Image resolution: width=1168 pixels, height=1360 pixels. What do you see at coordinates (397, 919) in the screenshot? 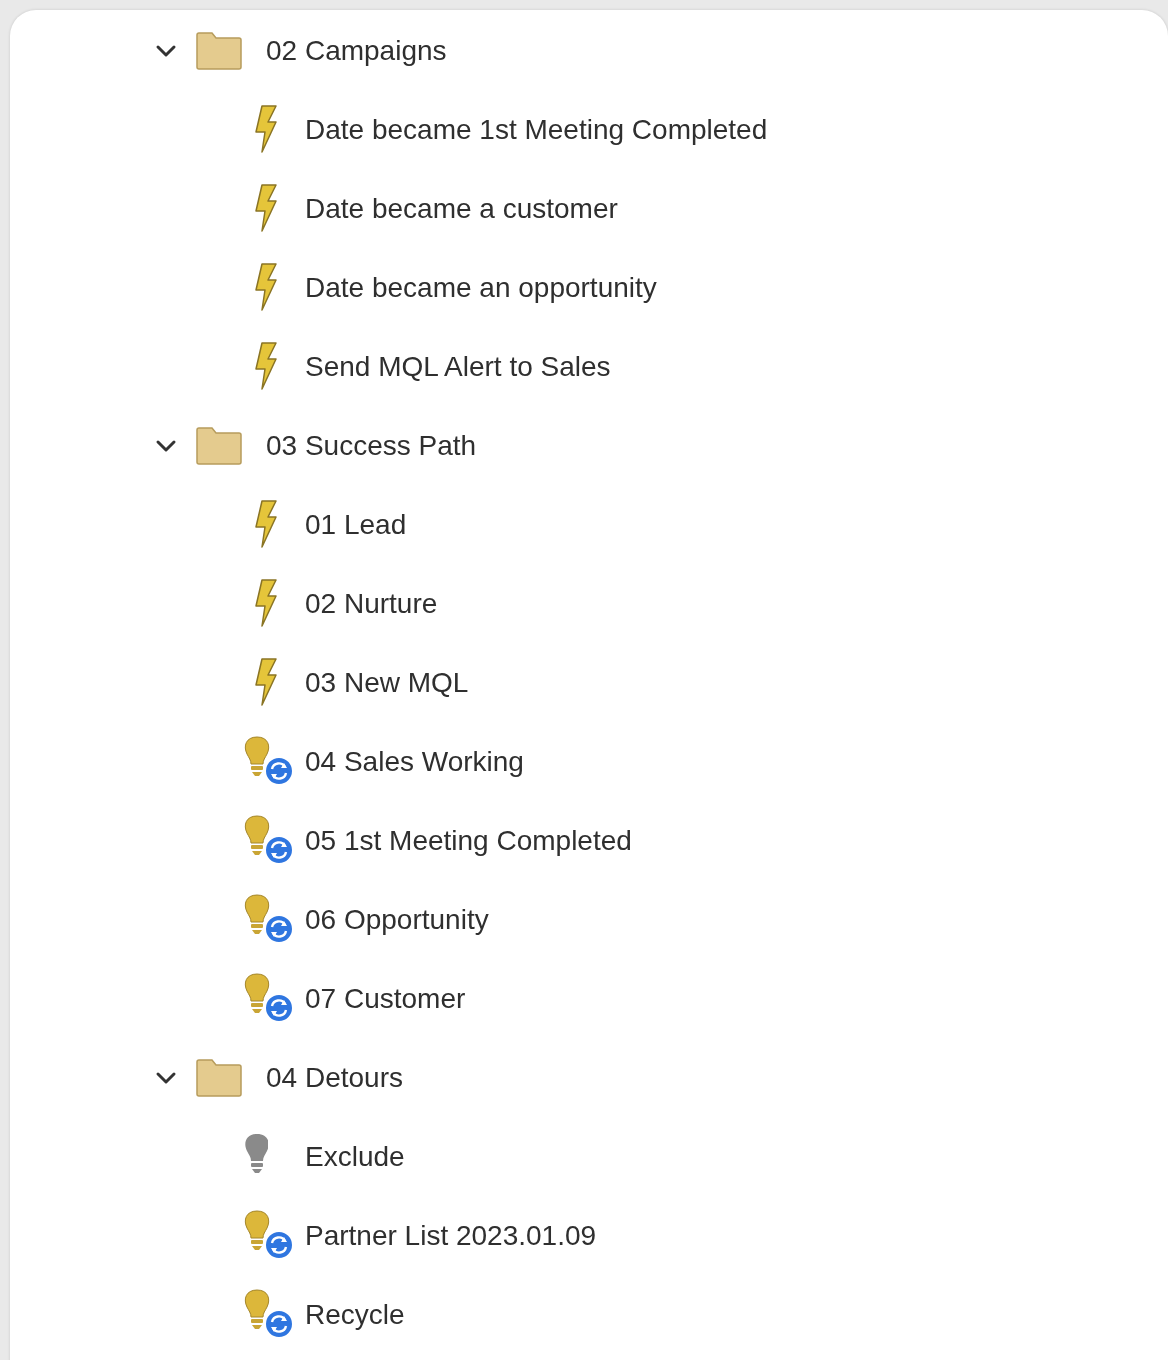
I see `tree-item-label: 06 Opportunity` at bounding box center [397, 919].